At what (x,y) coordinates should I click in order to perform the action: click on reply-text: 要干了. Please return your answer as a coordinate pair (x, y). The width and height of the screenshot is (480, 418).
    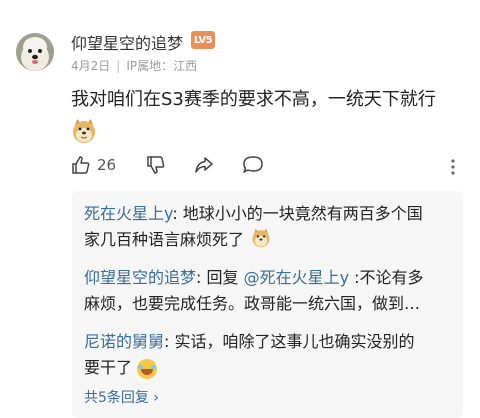
    Looking at the image, I should click on (108, 367).